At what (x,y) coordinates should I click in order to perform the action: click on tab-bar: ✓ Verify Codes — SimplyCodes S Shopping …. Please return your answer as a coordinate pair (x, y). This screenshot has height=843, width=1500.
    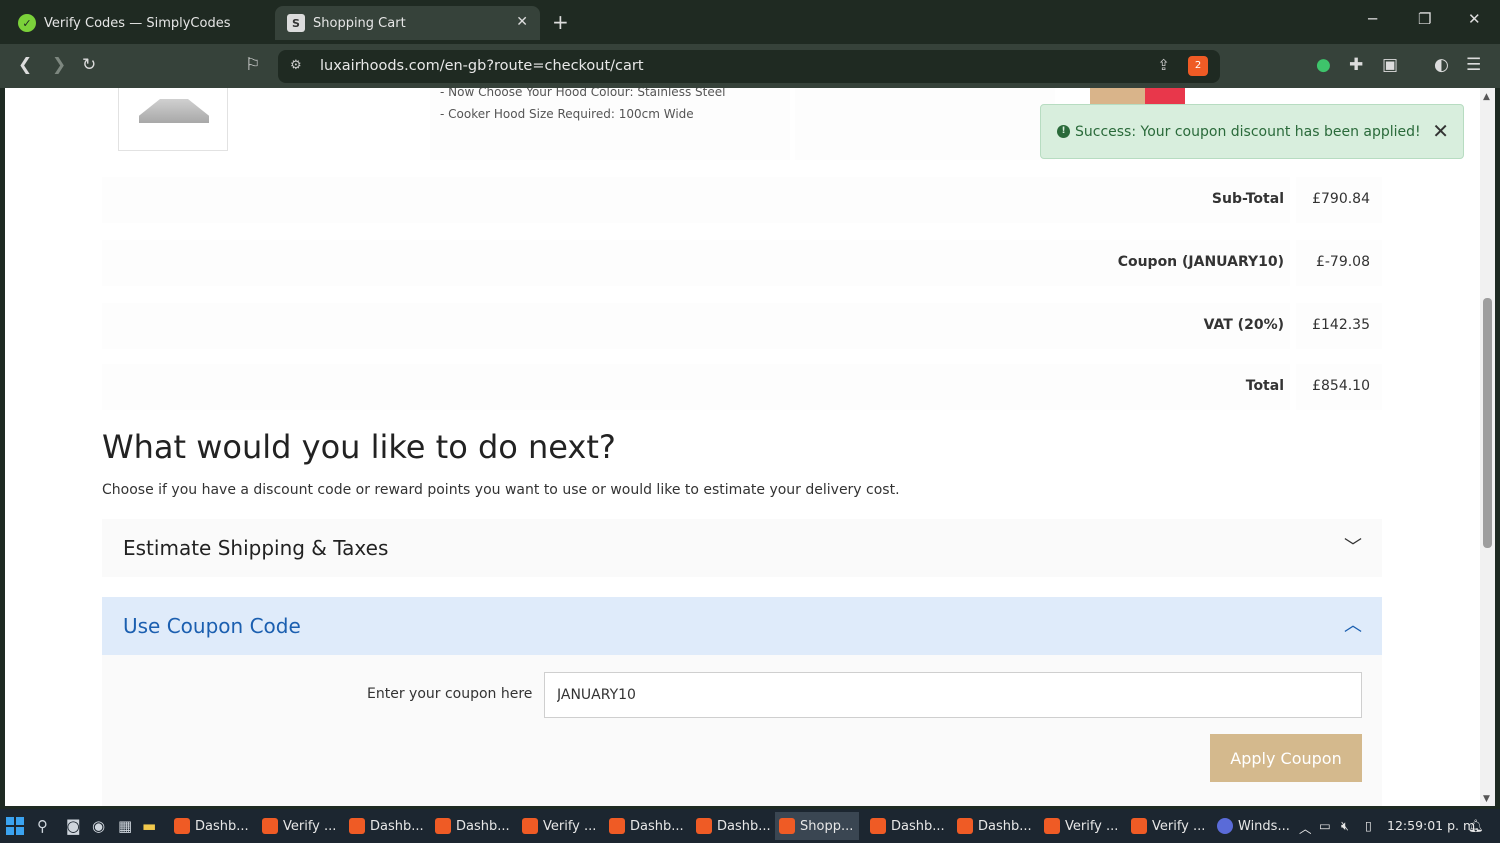
    Looking at the image, I should click on (750, 22).